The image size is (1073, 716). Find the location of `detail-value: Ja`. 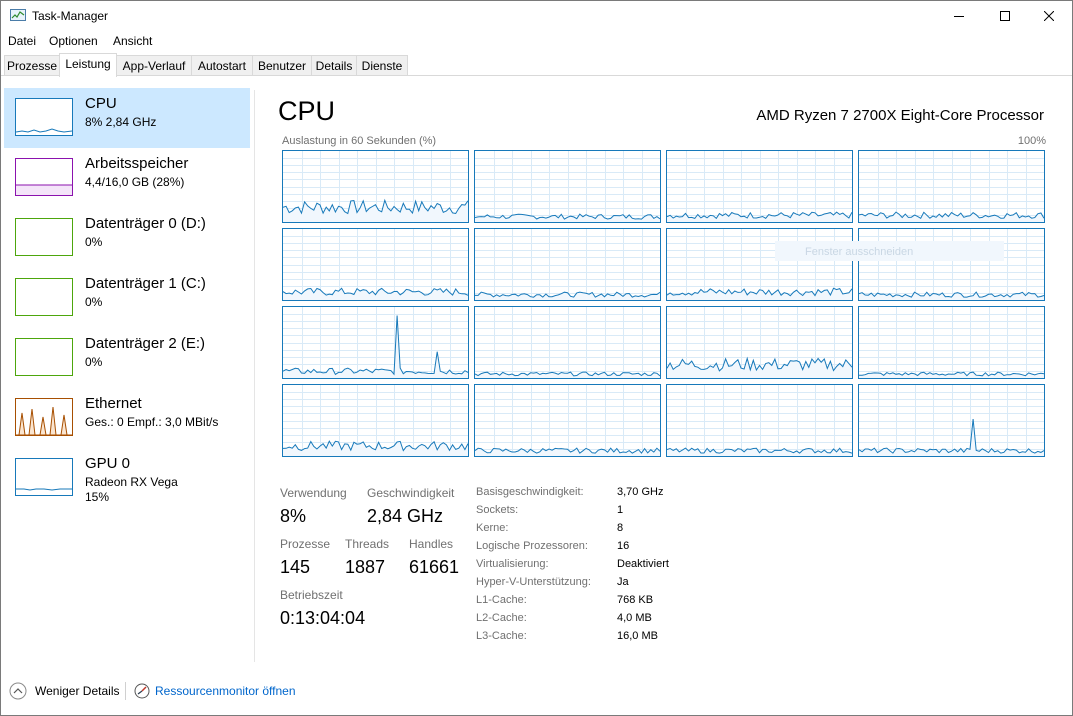

detail-value: Ja is located at coordinates (623, 582).